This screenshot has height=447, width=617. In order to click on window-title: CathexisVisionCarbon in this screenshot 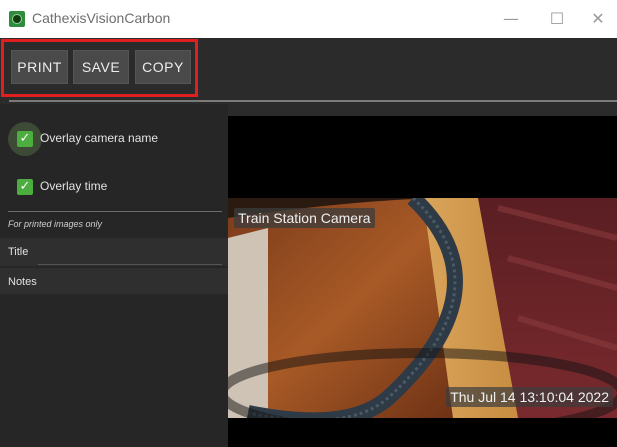, I will do `click(101, 18)`.